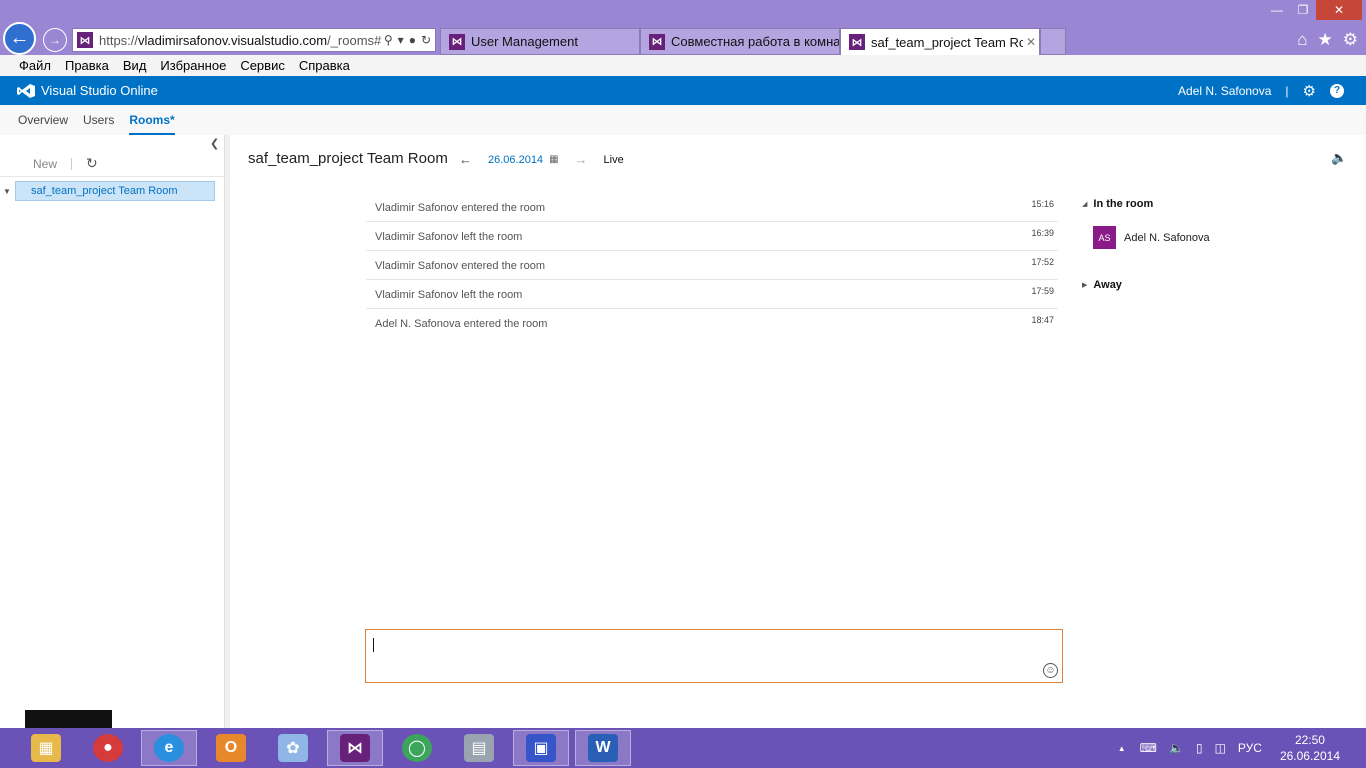  I want to click on taskbar-internet-explorer: e, so click(169, 748).